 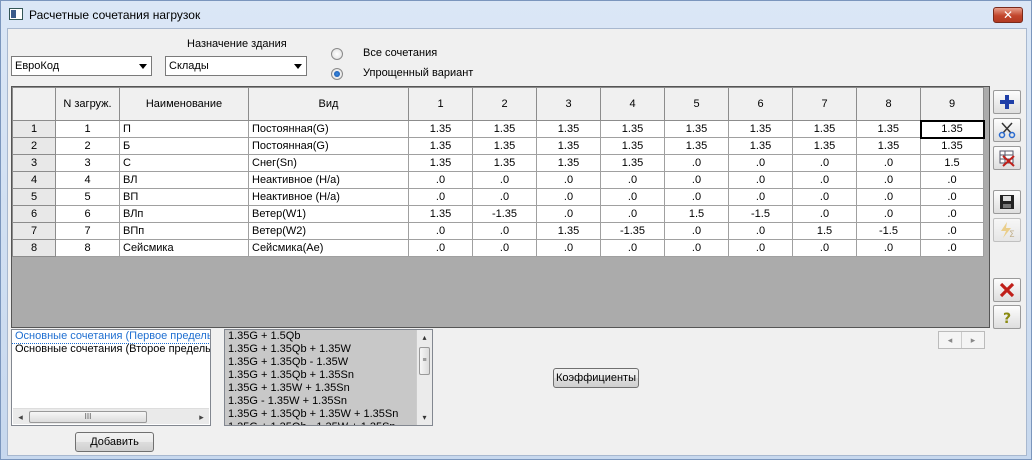 What do you see at coordinates (184, 129) in the screenshot?
I see `load-name-cell: П` at bounding box center [184, 129].